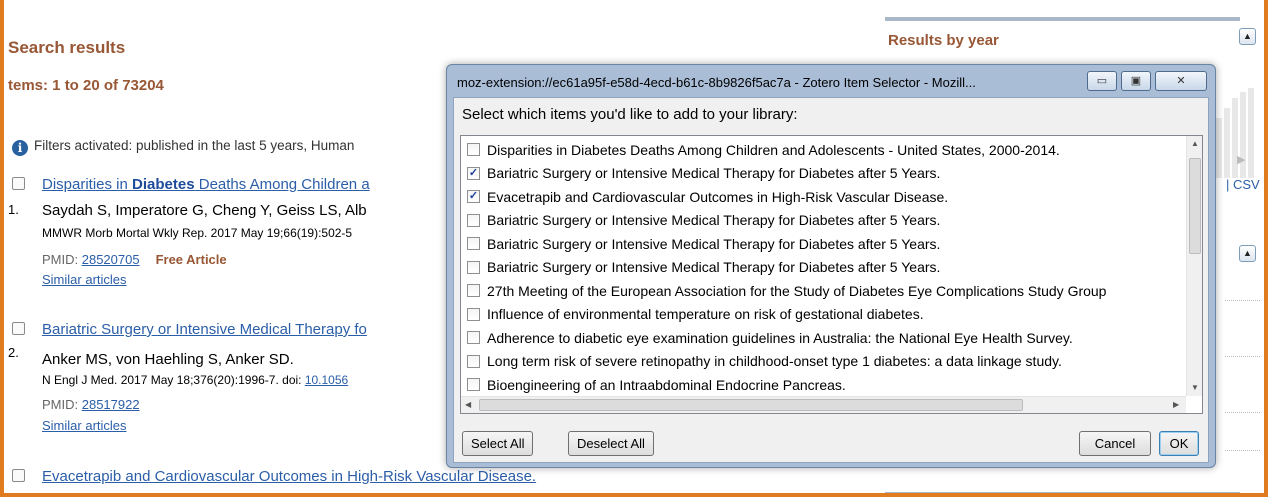  I want to click on minimize-button: ▭, so click(1102, 81).